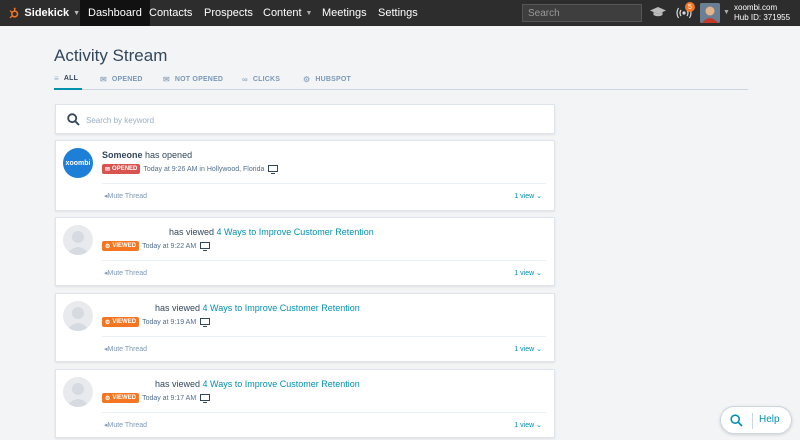 The height and width of the screenshot is (440, 800). Describe the element at coordinates (762, 17) in the screenshot. I see `hub-id: Hub ID: 371955` at that location.